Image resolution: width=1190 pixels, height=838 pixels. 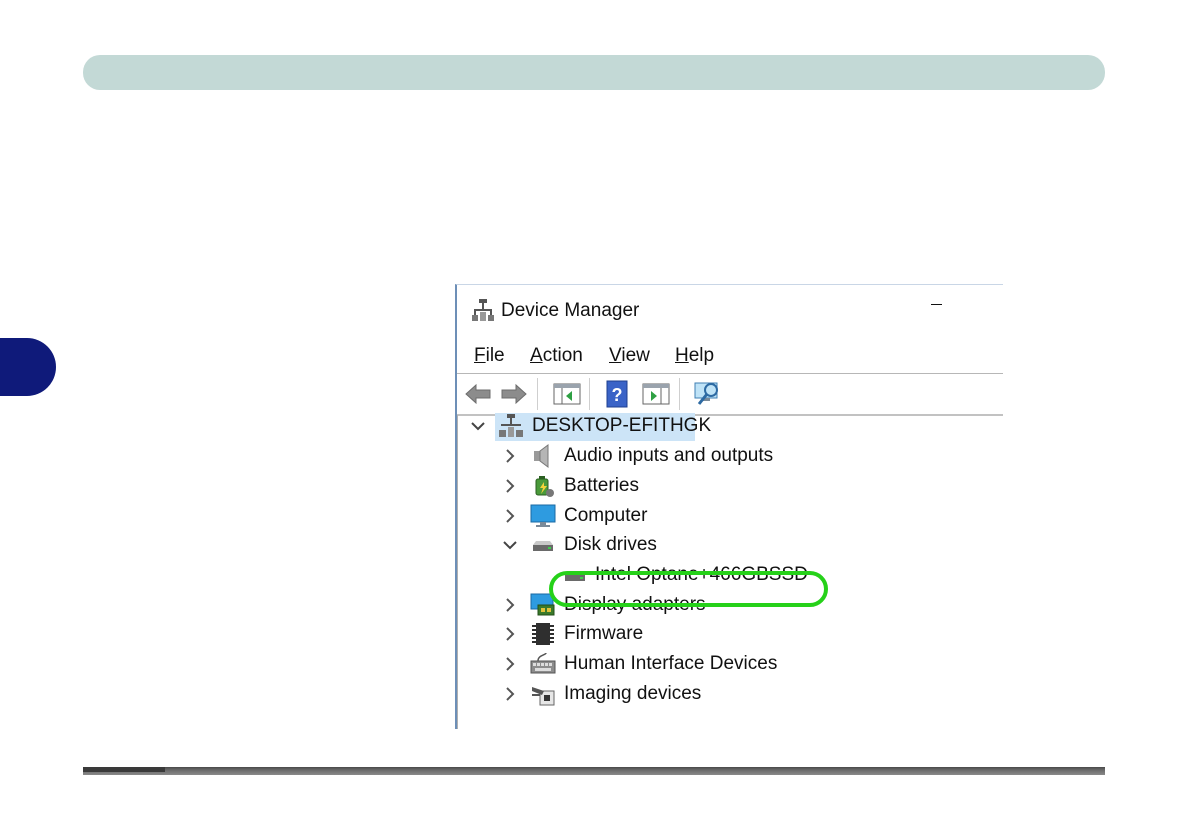 I want to click on page-header-bar, so click(x=594, y=72).